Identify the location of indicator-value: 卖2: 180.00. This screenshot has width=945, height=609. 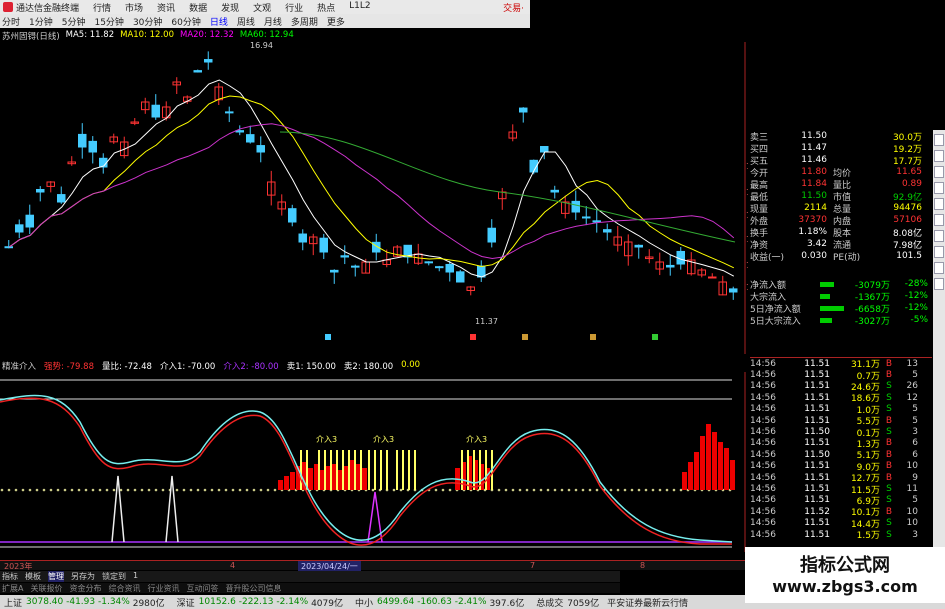
(368, 367).